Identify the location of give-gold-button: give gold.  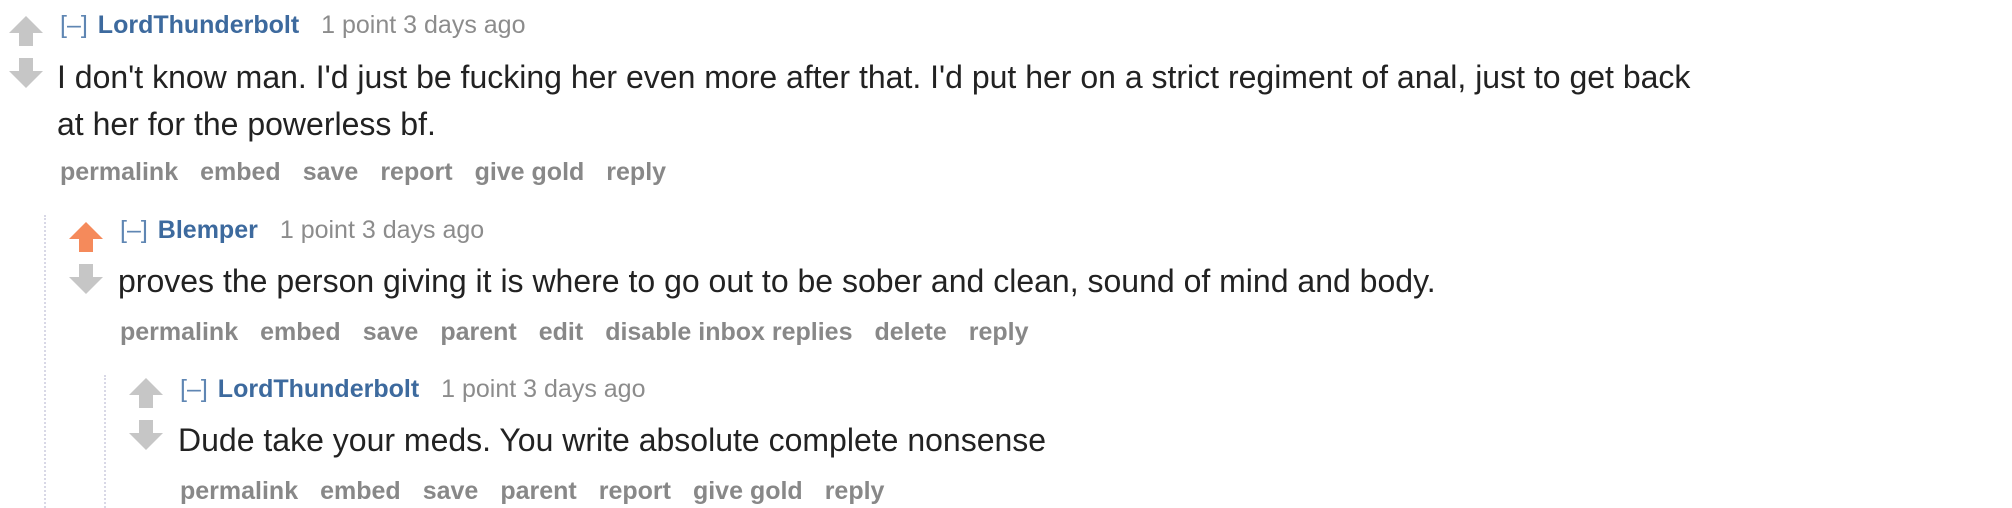
(748, 491).